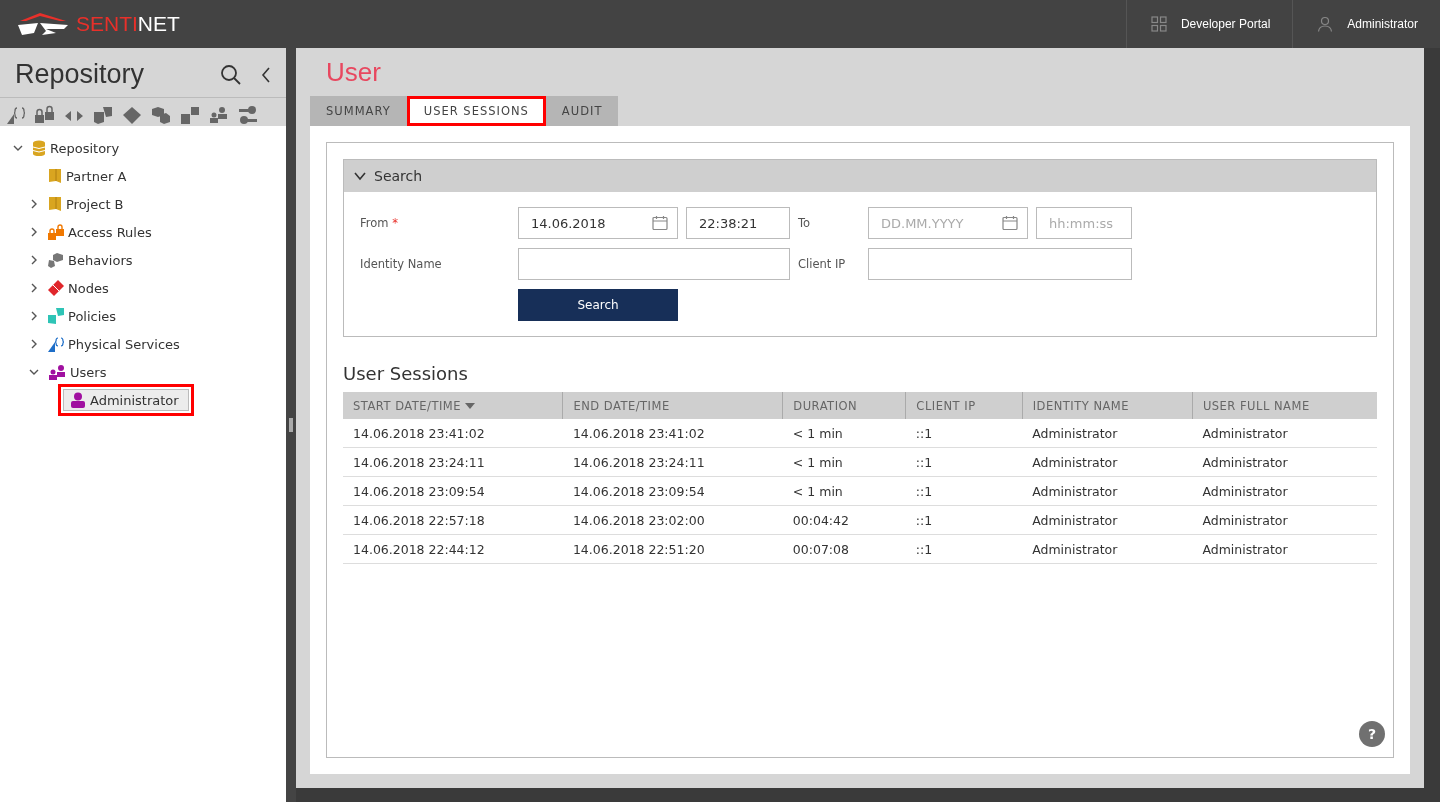 Image resolution: width=1440 pixels, height=802 pixels. Describe the element at coordinates (672, 520) in the screenshot. I see `table-cell: 14.06.2018 23:02:00` at that location.